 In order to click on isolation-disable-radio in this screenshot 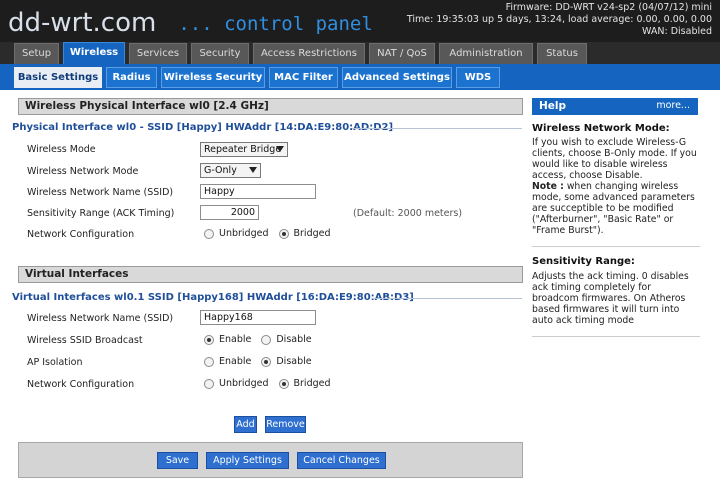, I will do `click(266, 361)`.